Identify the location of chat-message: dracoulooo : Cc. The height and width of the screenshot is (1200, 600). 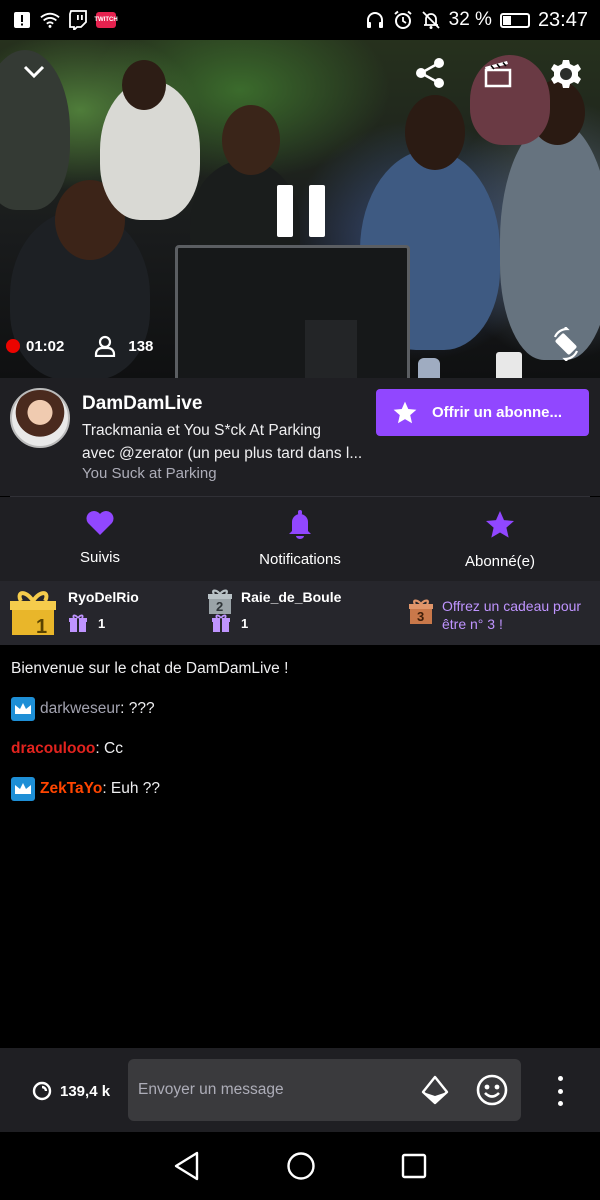
(300, 749).